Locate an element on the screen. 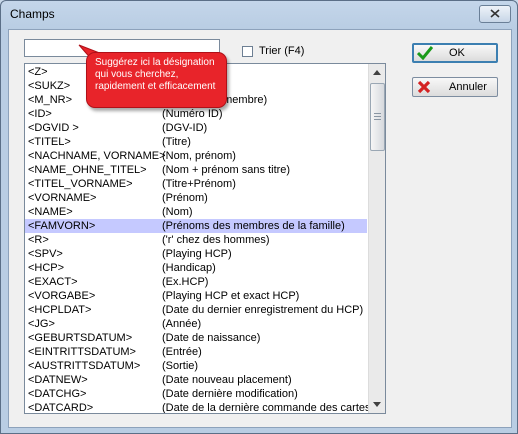  list-item: <GEBURTSDATUM> (Date de naissance) is located at coordinates (196, 338).